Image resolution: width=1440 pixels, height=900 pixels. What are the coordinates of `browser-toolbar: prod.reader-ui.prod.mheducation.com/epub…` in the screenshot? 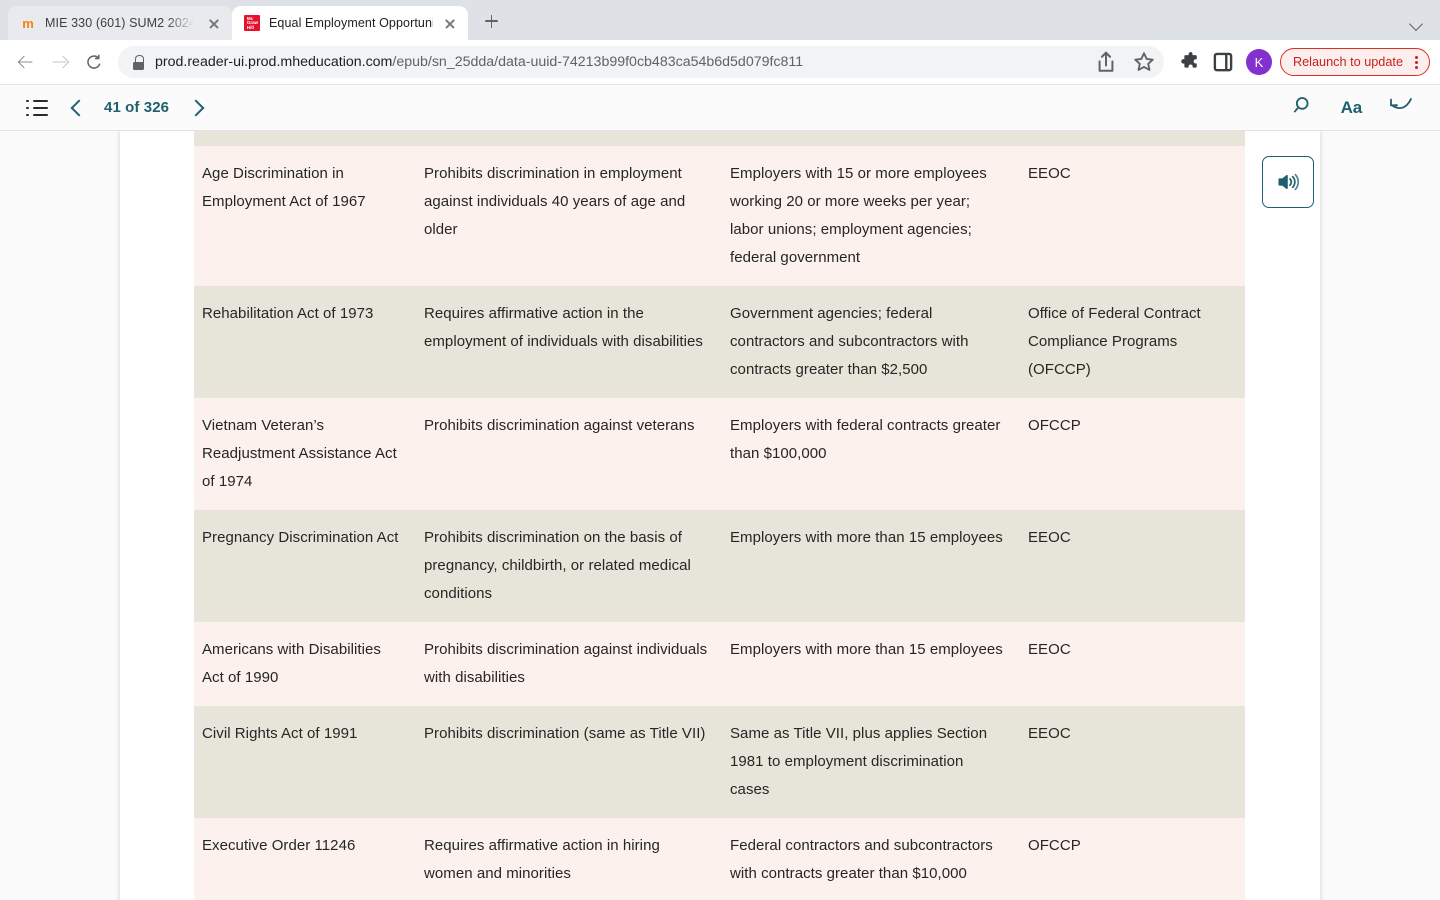 It's located at (720, 62).